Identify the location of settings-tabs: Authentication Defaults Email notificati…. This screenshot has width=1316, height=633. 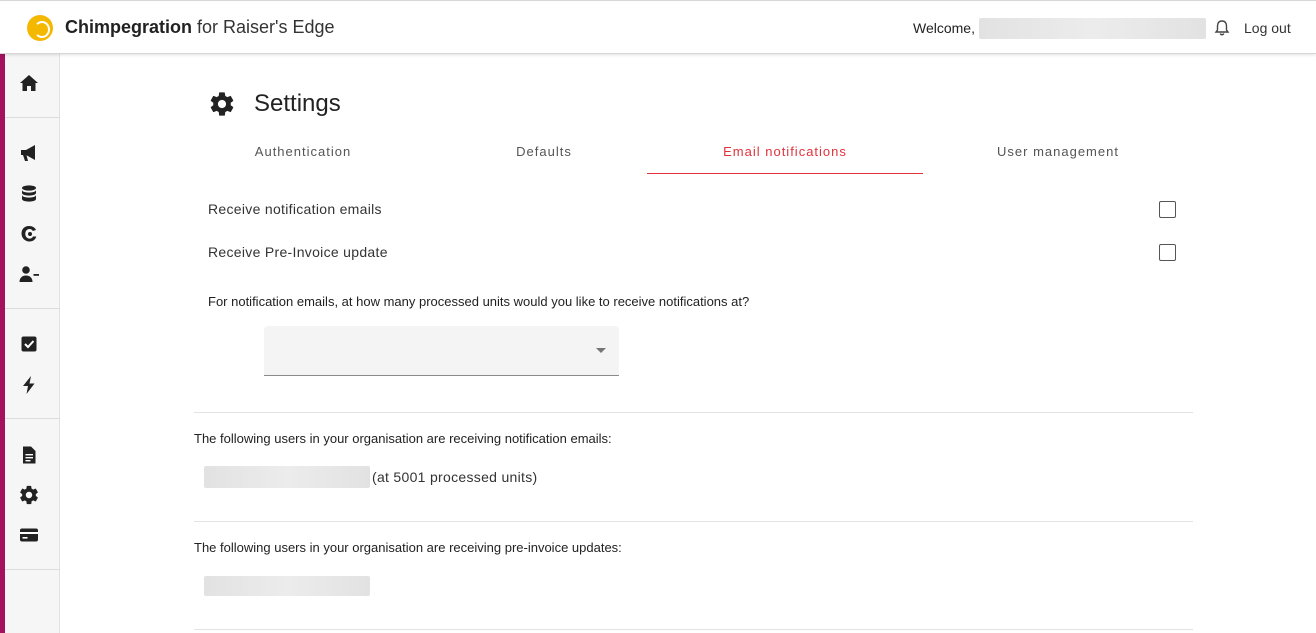
(693, 154).